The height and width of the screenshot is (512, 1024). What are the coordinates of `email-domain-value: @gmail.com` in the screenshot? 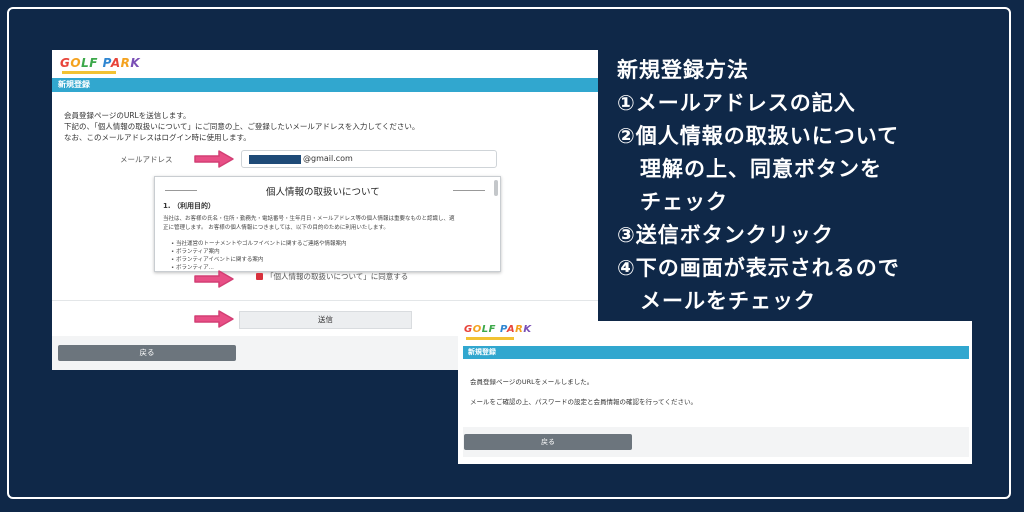 It's located at (328, 158).